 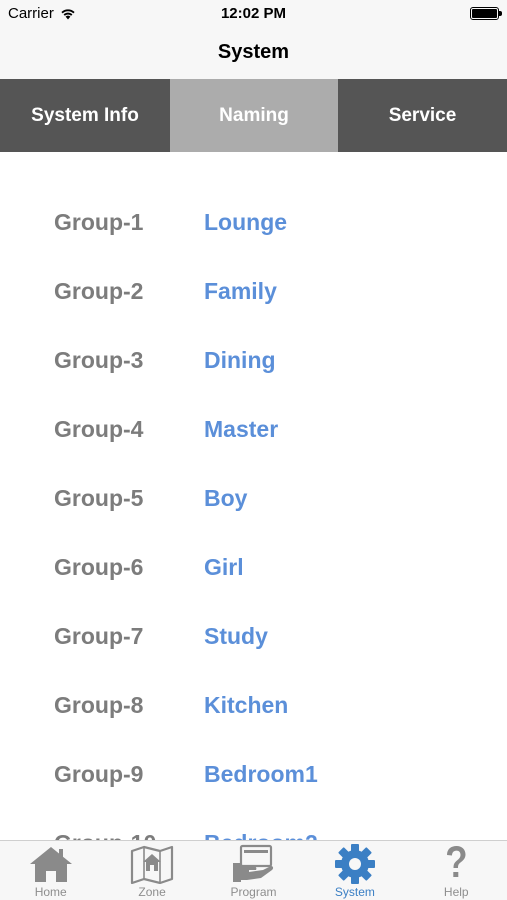 What do you see at coordinates (261, 835) in the screenshot?
I see `group-name-field: Bedroom2` at bounding box center [261, 835].